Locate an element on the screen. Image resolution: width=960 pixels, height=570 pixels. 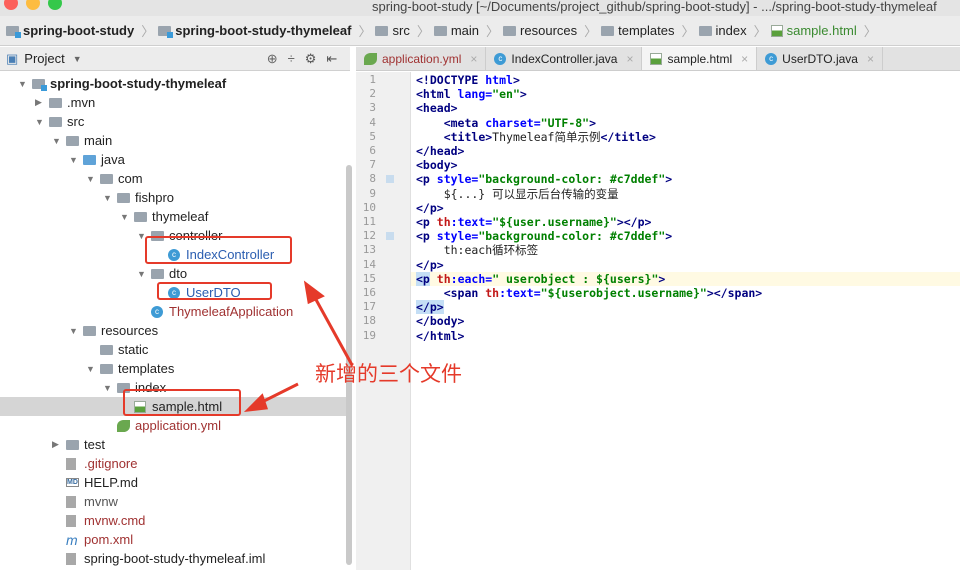
annotation-text: 新增的三个文件 is located at coordinates (388, 374).